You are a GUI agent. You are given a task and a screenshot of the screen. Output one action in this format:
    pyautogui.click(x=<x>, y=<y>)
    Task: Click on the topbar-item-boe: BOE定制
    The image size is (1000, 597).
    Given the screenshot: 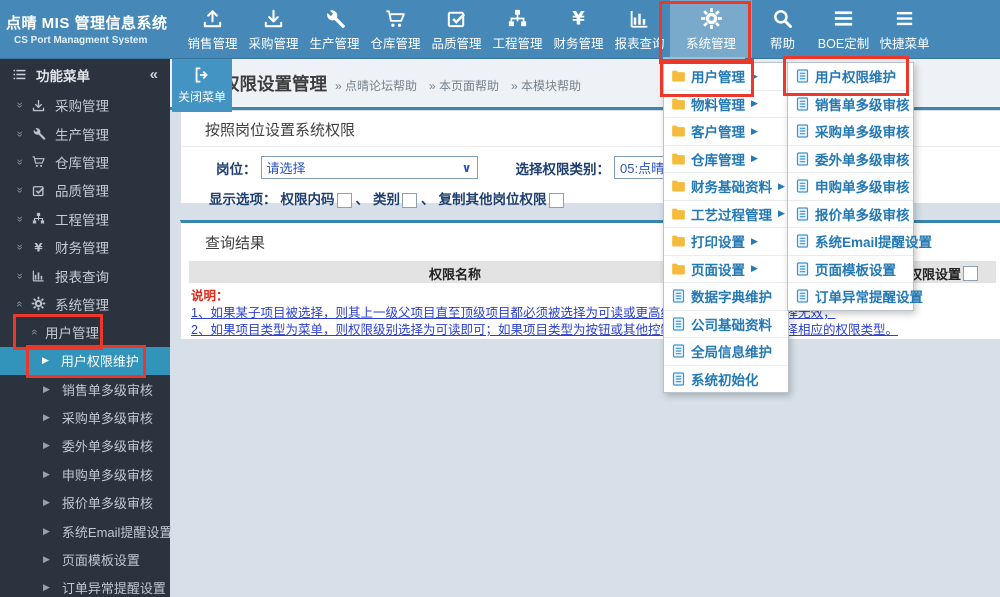 What is the action you would take?
    pyautogui.click(x=843, y=29)
    